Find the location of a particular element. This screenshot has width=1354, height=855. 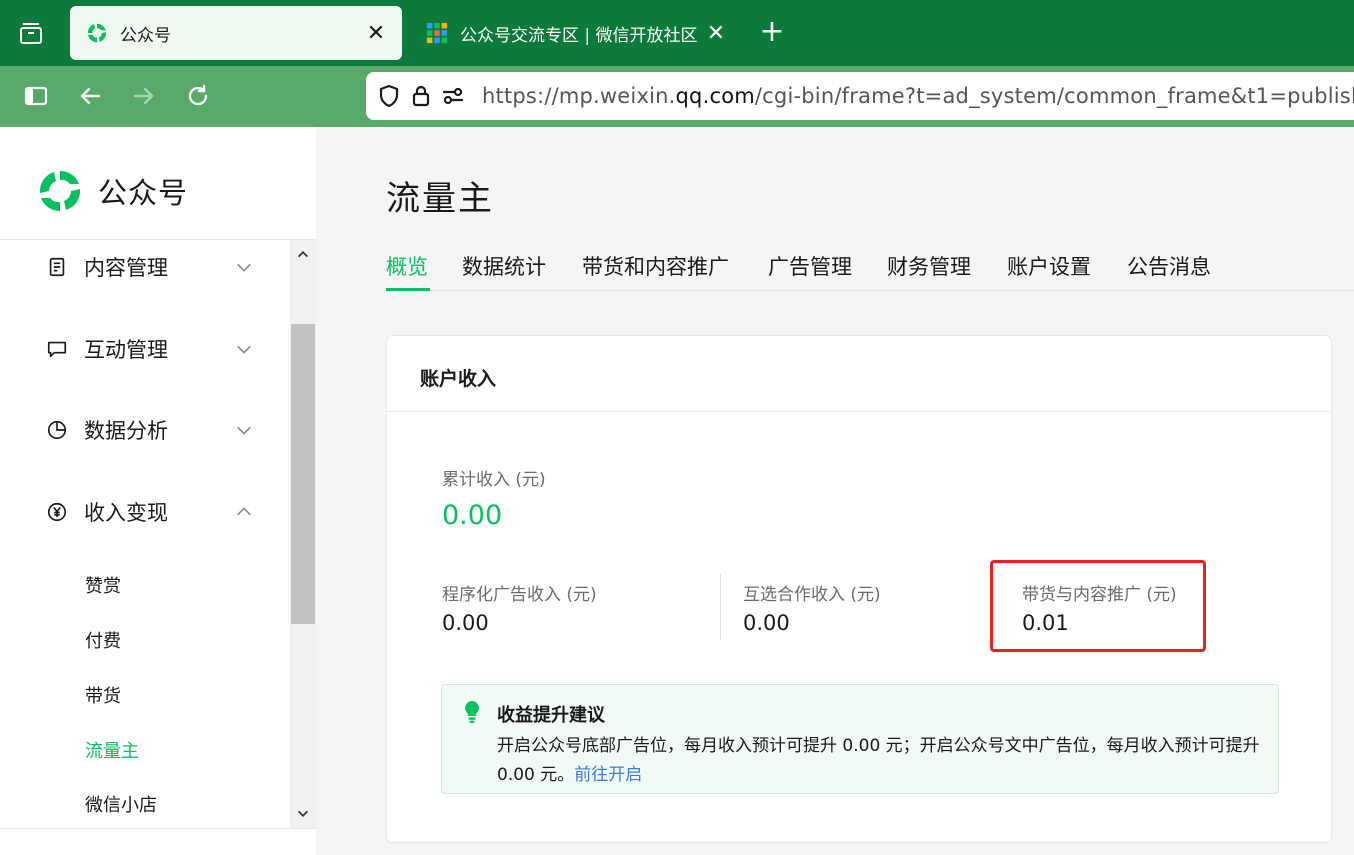

wechat-mp-favicon-icon is located at coordinates (97, 33).